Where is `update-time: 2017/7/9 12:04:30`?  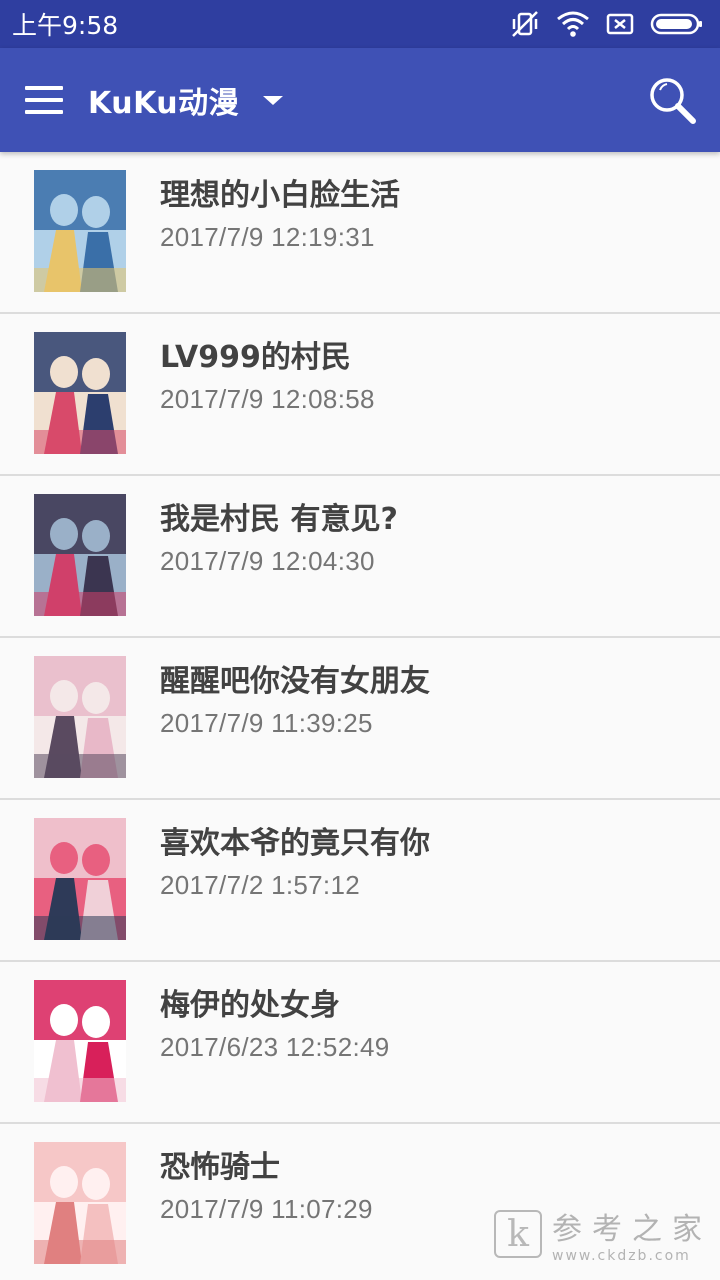 update-time: 2017/7/9 12:04:30 is located at coordinates (267, 561).